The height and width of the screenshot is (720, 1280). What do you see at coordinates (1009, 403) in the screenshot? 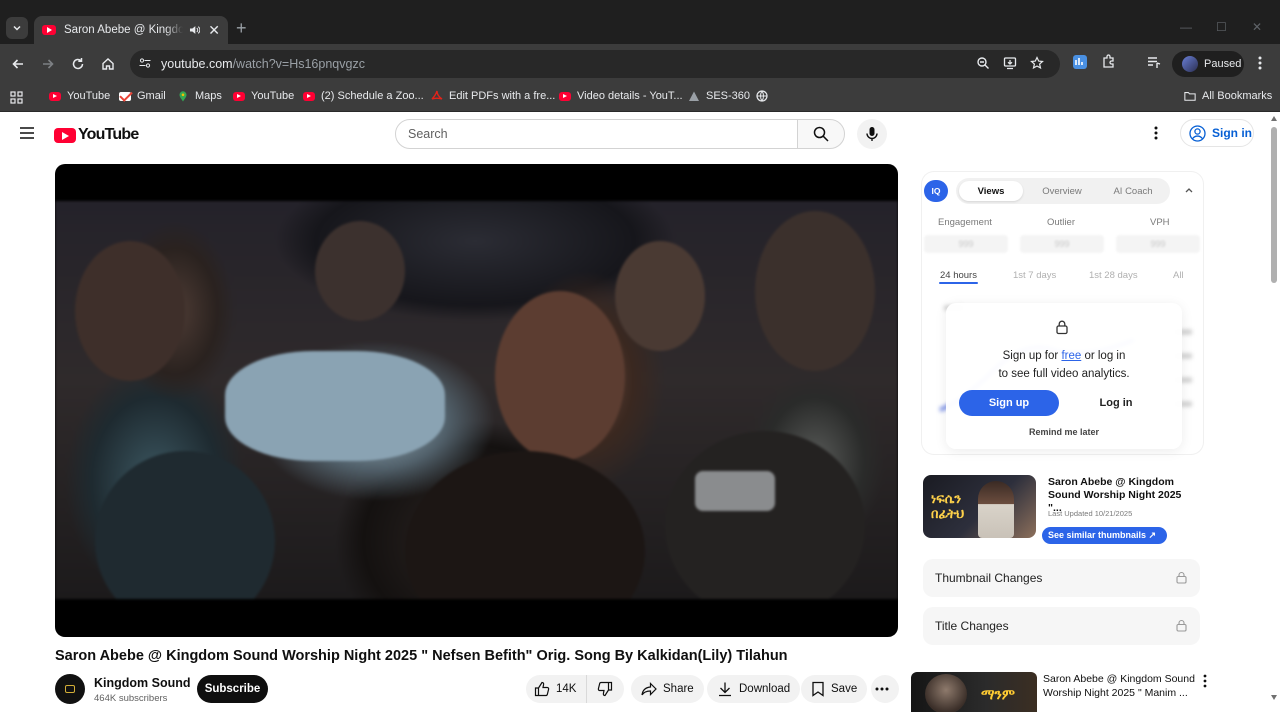
I see `sign-up-button: Sign up` at bounding box center [1009, 403].